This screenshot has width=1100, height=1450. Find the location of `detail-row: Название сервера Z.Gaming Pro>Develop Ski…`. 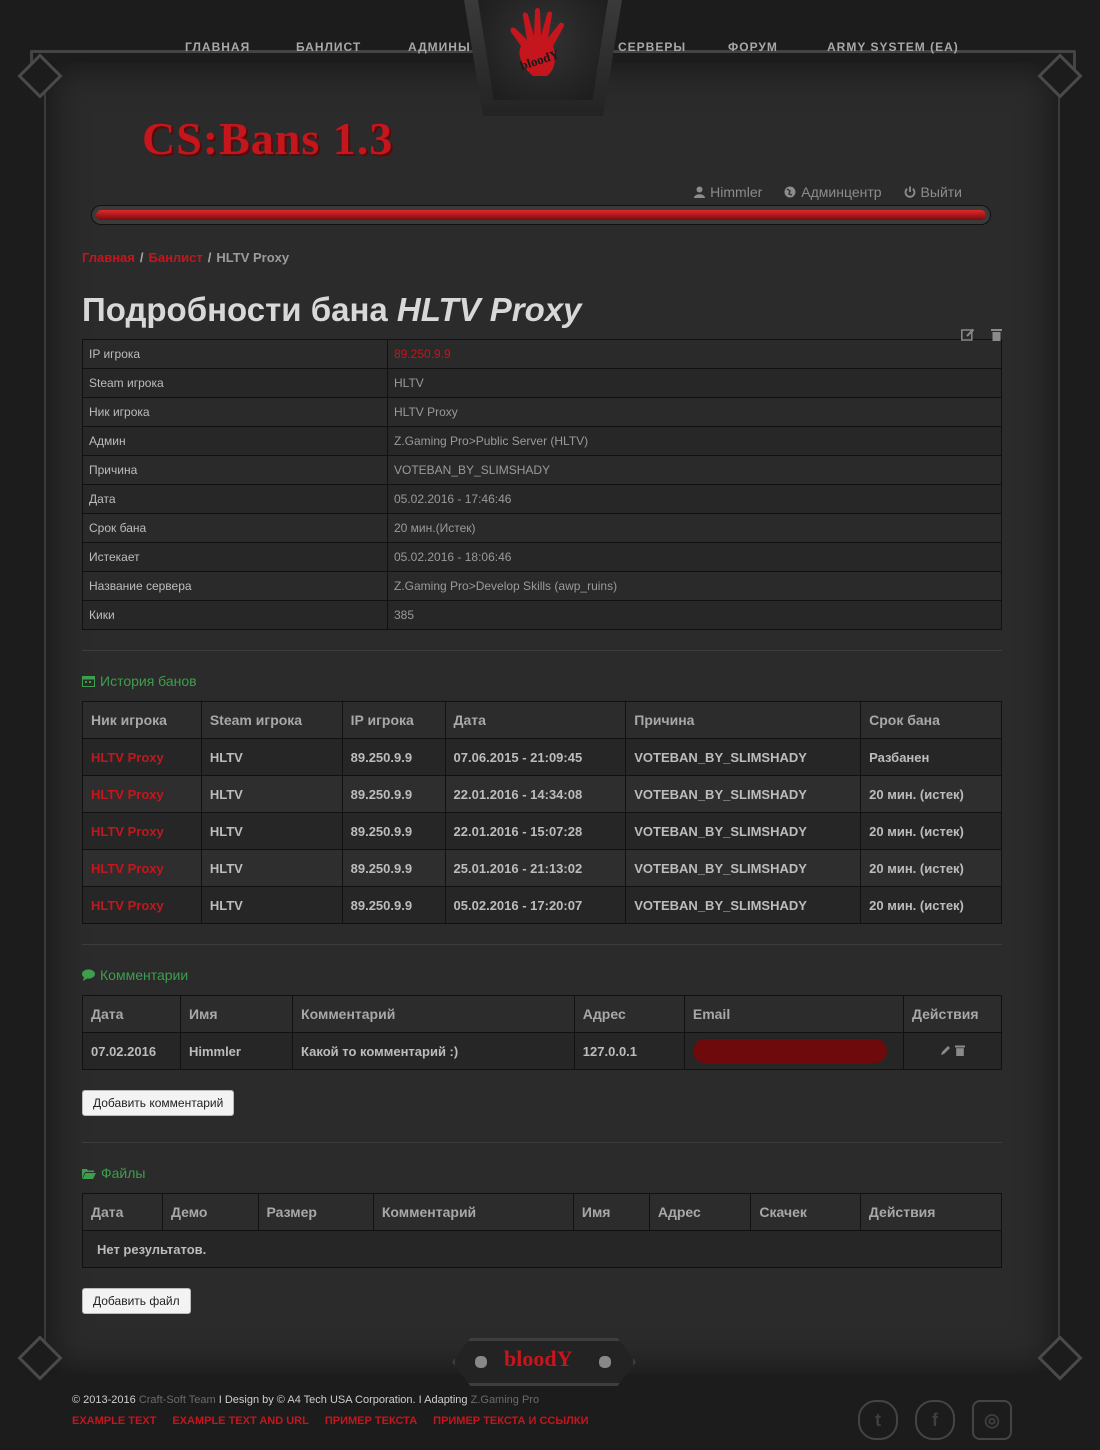

detail-row: Название сервера Z.Gaming Pro>Develop Ski… is located at coordinates (542, 586).